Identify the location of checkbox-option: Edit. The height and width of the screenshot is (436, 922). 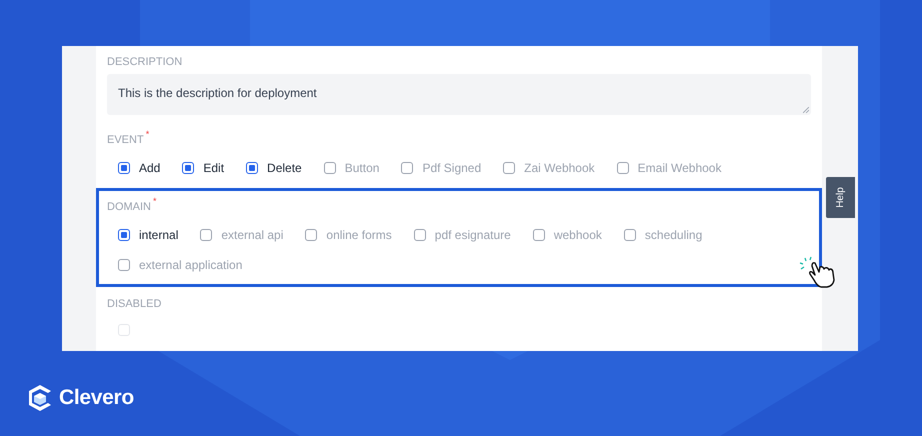
(203, 168).